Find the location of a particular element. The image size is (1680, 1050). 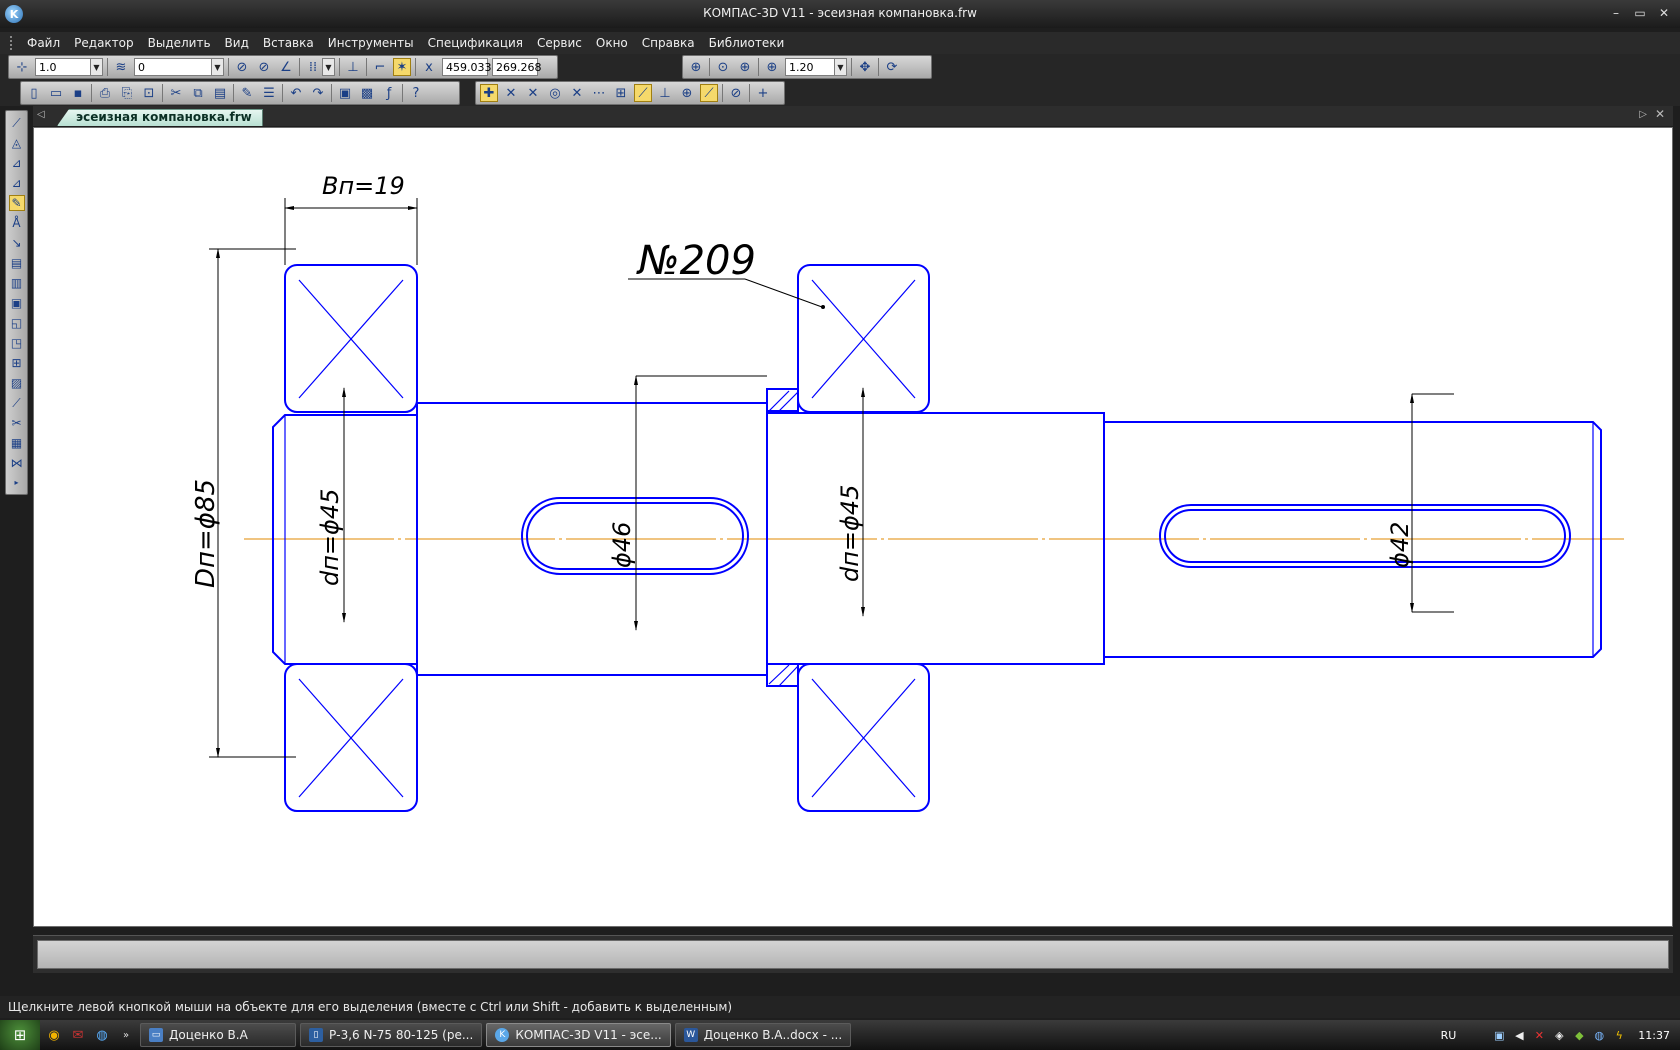

copy-properties-icon: ✎ is located at coordinates (247, 93).